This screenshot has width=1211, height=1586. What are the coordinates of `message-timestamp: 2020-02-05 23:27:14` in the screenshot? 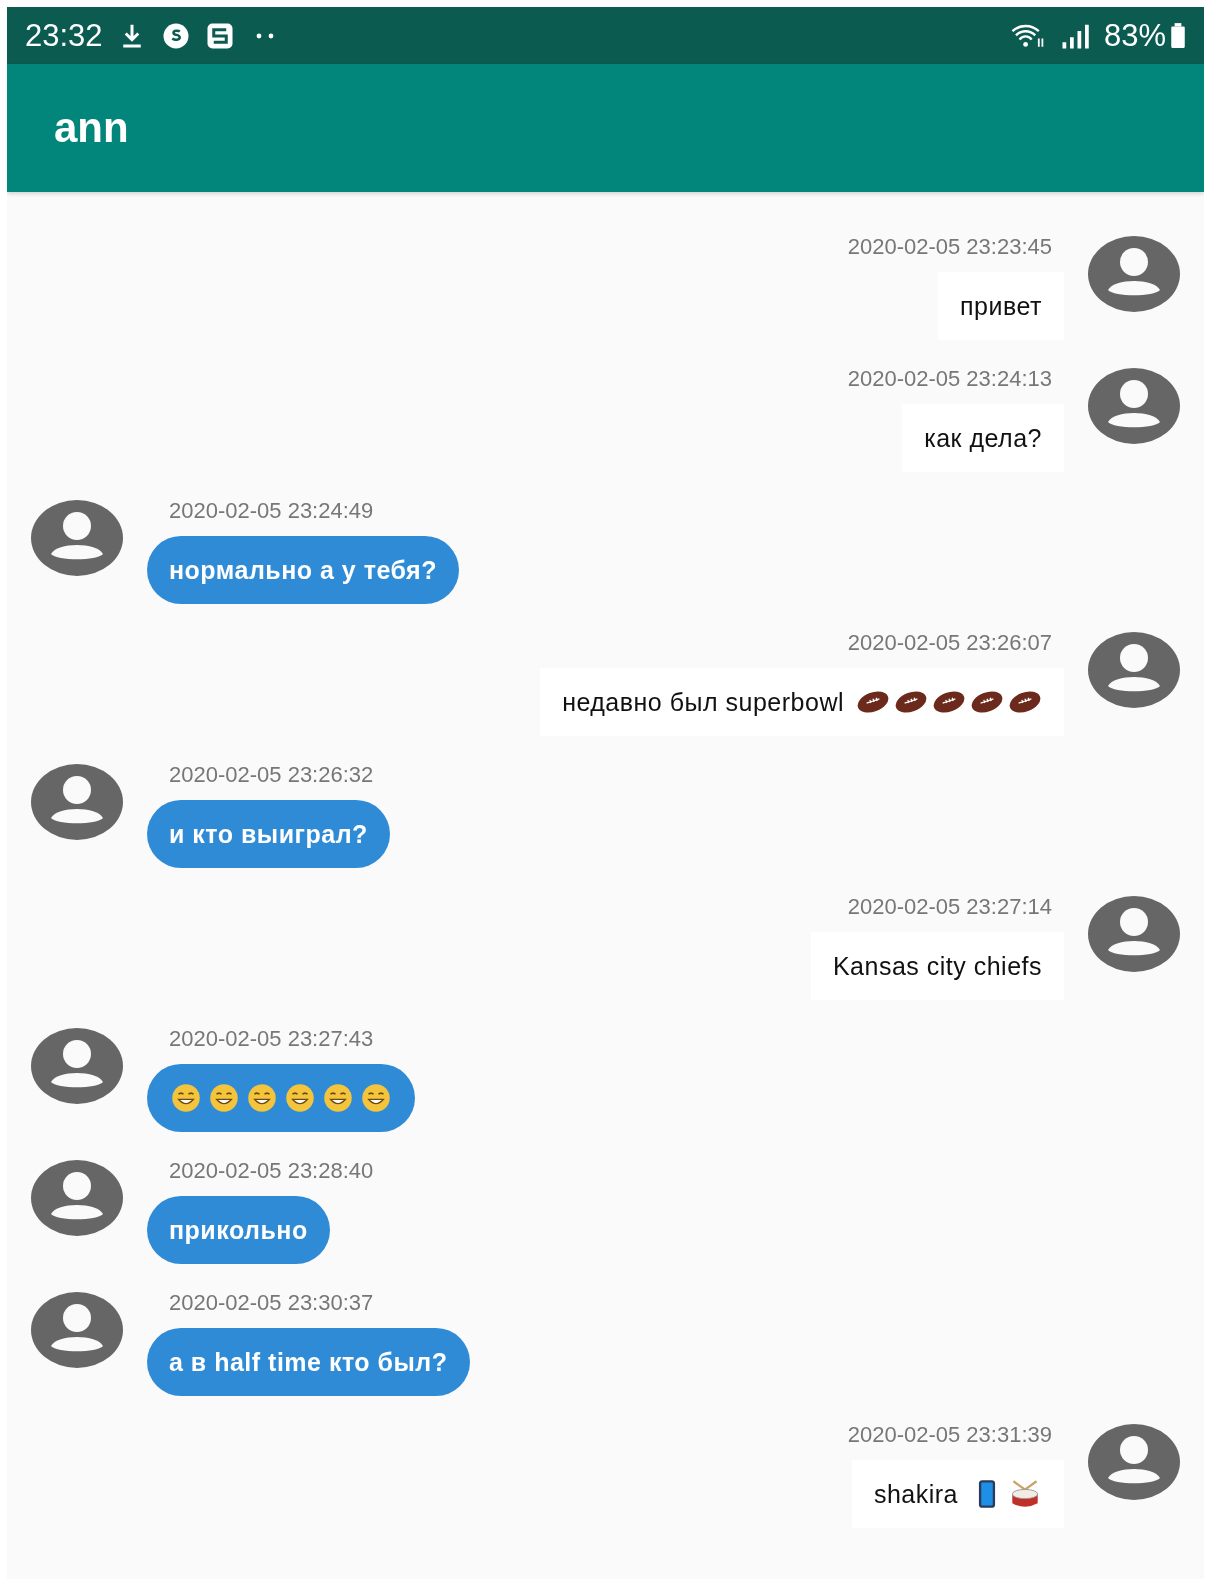 It's located at (949, 907).